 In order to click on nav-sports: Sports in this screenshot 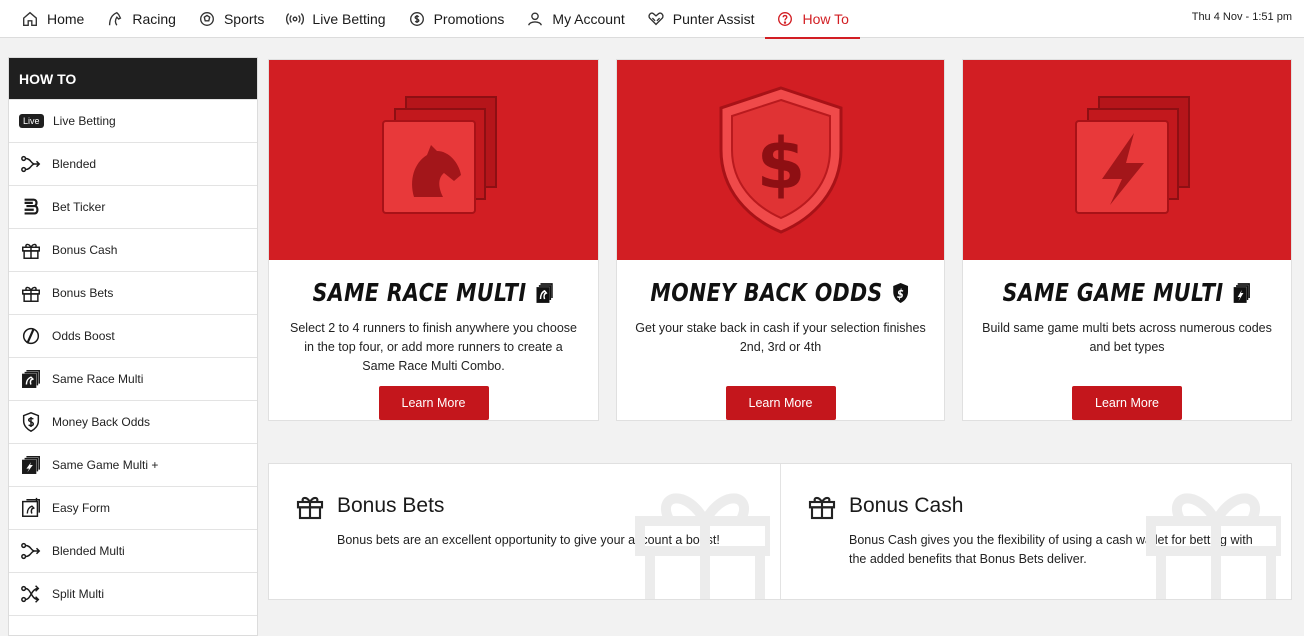, I will do `click(231, 19)`.